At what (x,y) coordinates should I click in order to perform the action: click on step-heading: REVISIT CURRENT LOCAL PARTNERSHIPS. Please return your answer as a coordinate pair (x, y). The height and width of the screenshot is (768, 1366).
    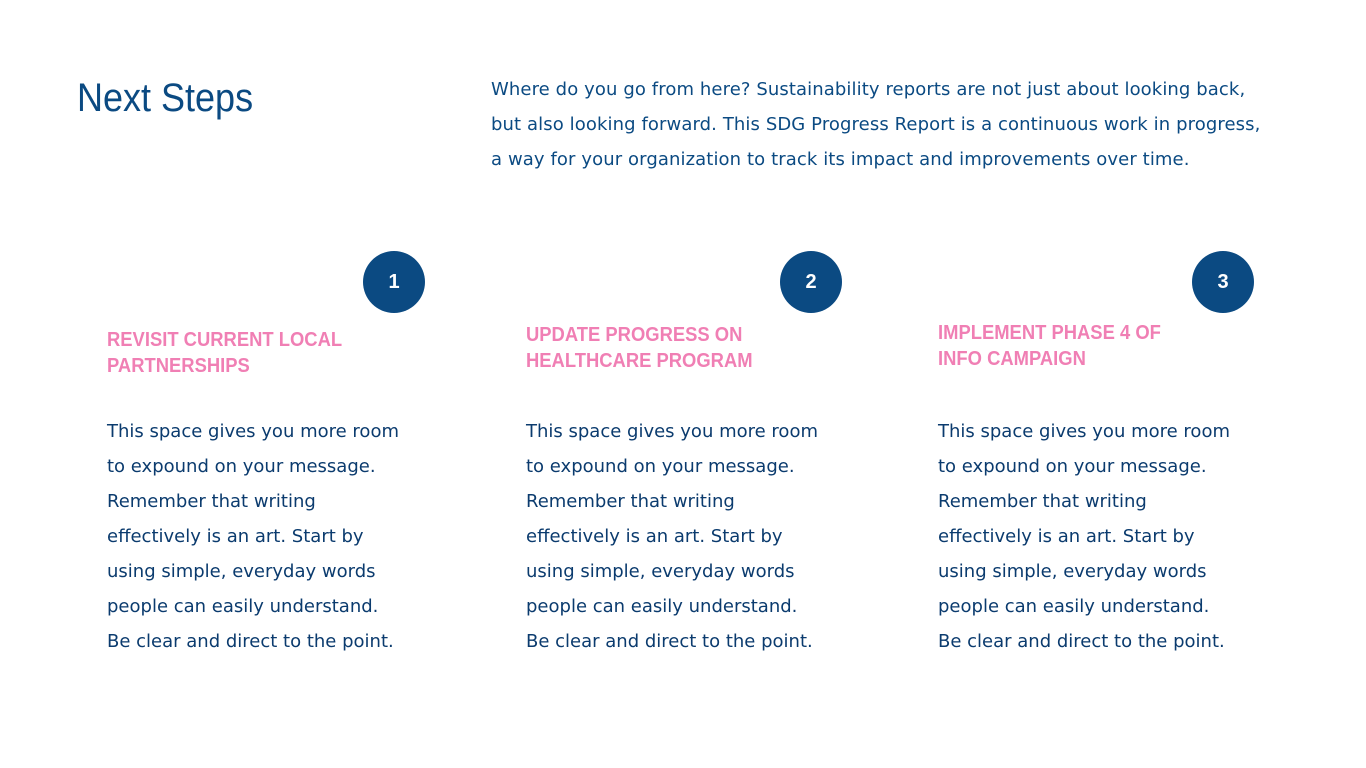
    Looking at the image, I should click on (224, 353).